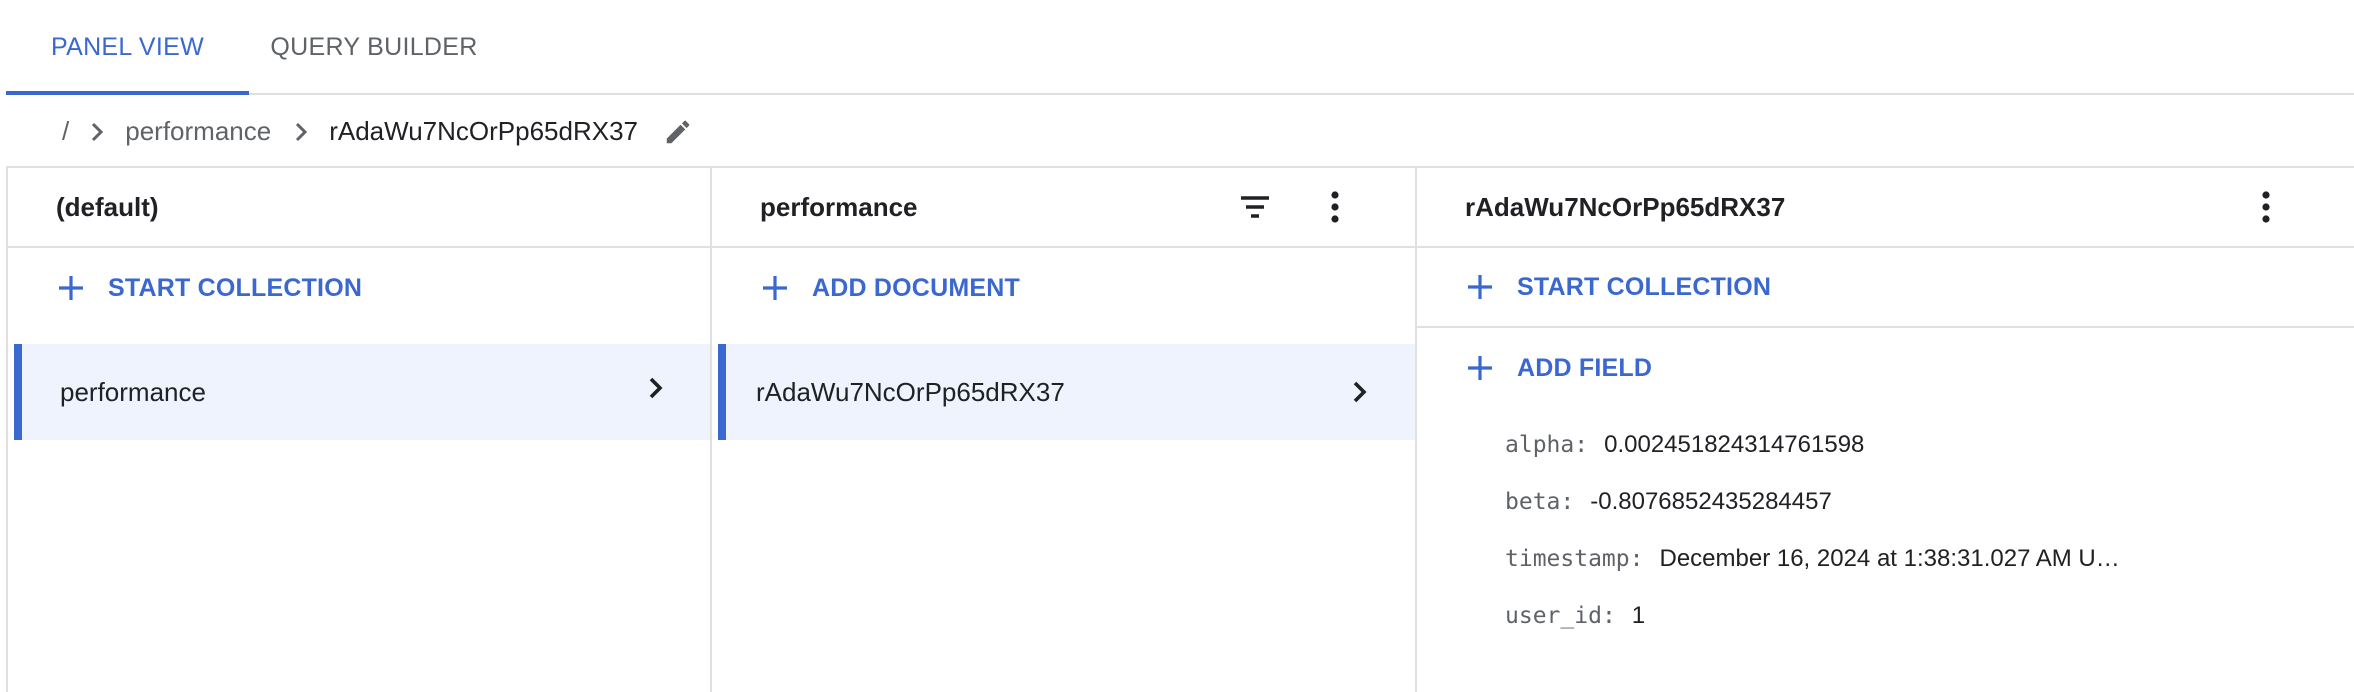  What do you see at coordinates (1734, 444) in the screenshot?
I see `field-value: 0.002451824314761598` at bounding box center [1734, 444].